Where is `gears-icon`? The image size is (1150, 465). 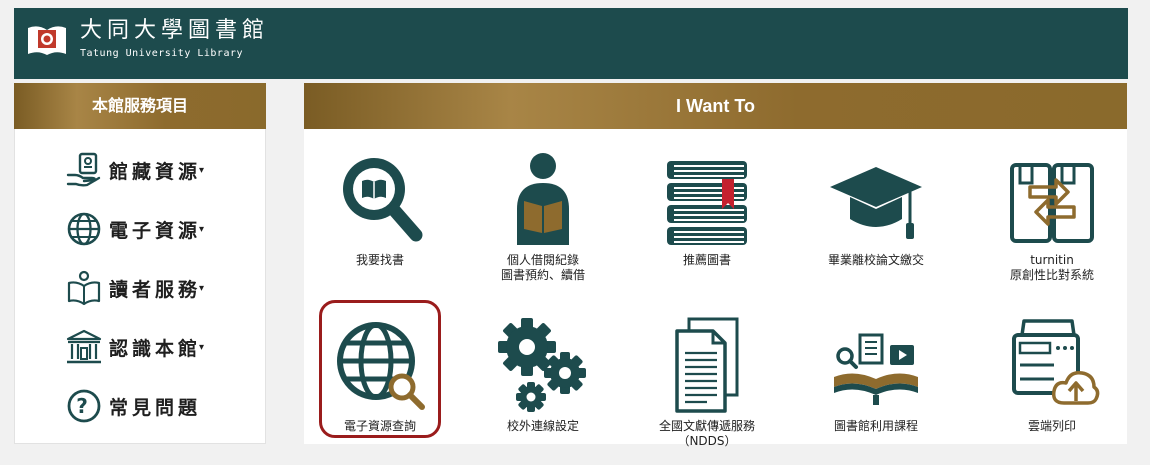
gears-icon is located at coordinates (542, 365).